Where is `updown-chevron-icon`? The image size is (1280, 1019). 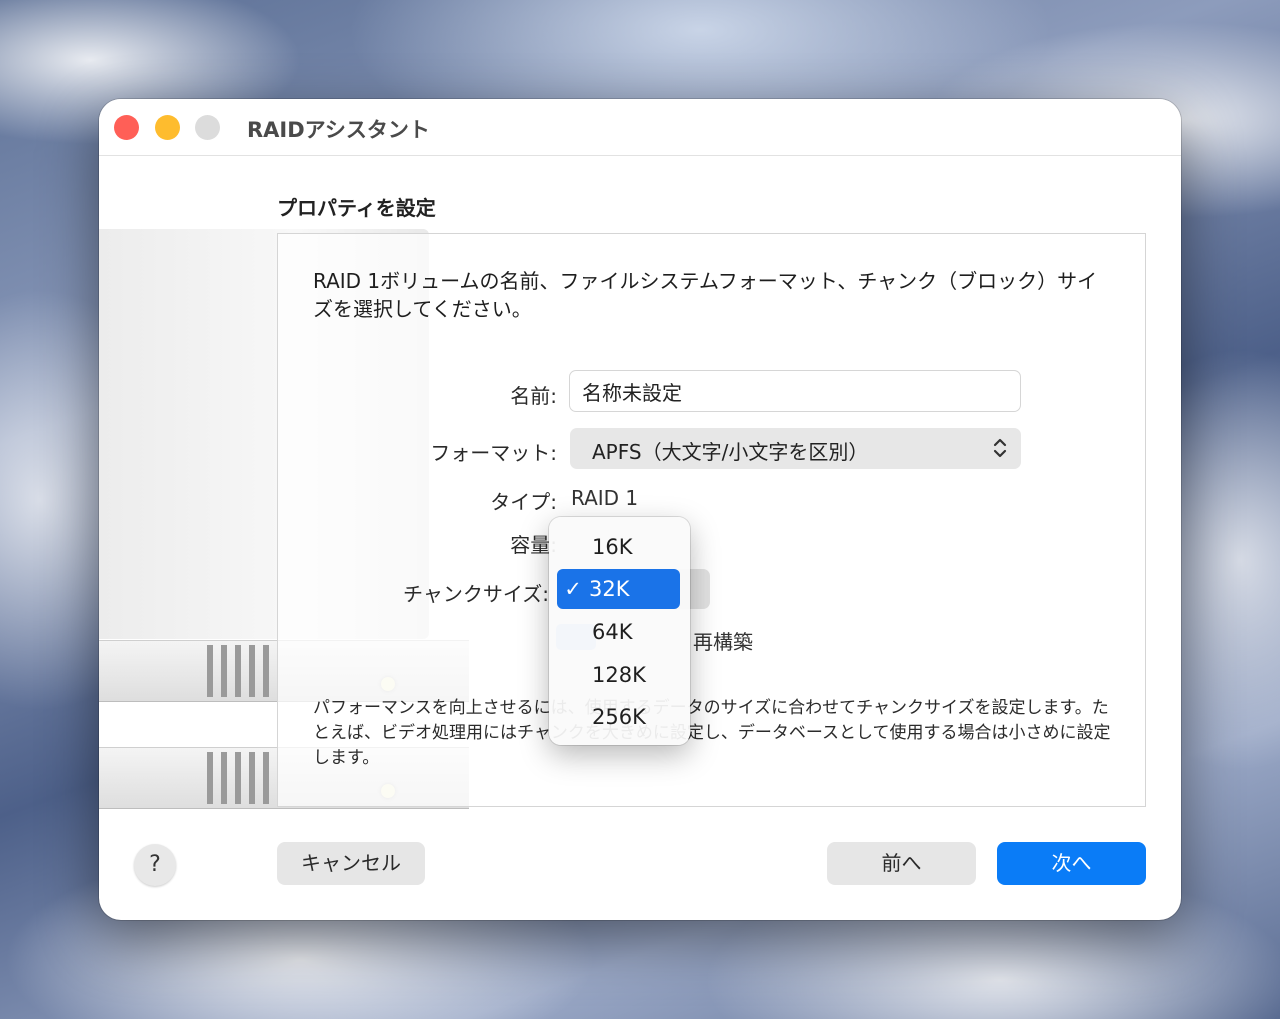 updown-chevron-icon is located at coordinates (1000, 448).